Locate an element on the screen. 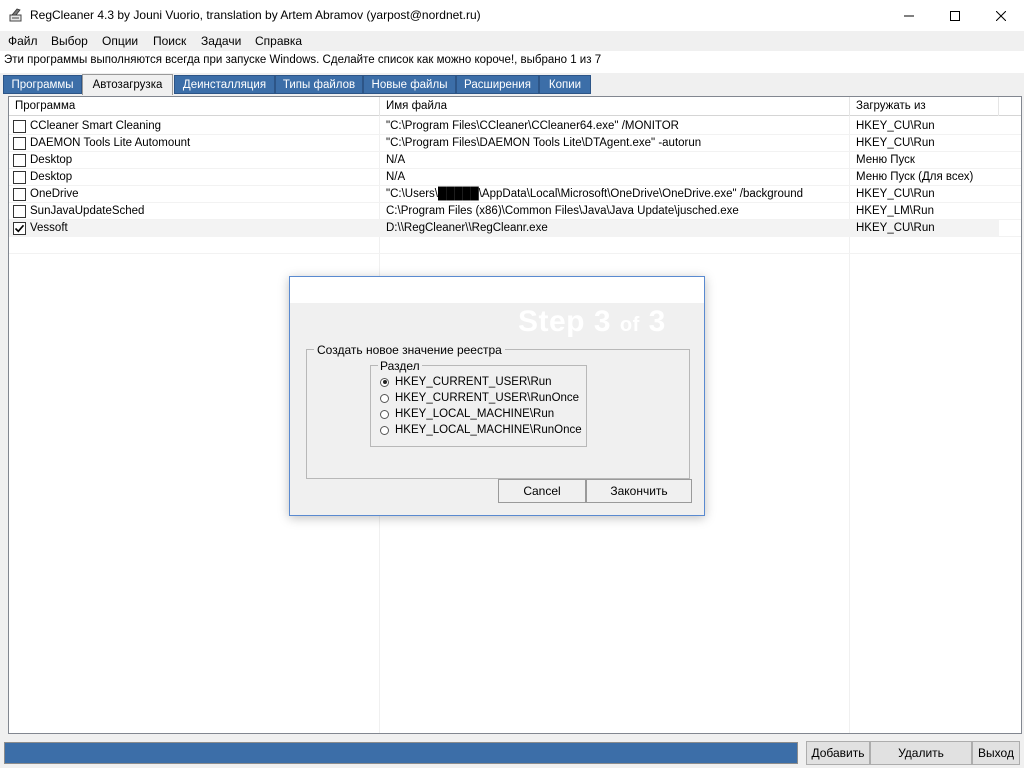 The width and height of the screenshot is (1024, 768). column-file-name: Имя файла is located at coordinates (615, 106).